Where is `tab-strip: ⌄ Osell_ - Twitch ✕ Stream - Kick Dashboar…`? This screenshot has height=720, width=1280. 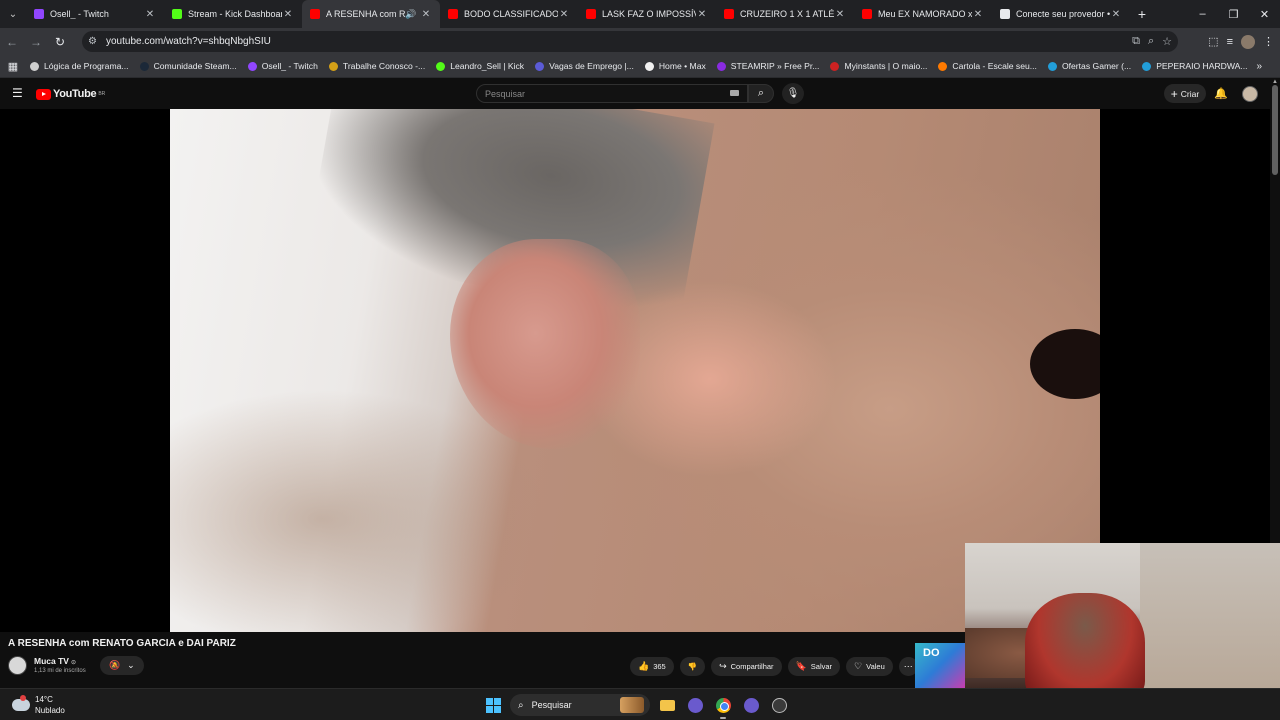
tab-strip: ⌄ Osell_ - Twitch ✕ Stream - Kick Dashboar… is located at coordinates (640, 14).